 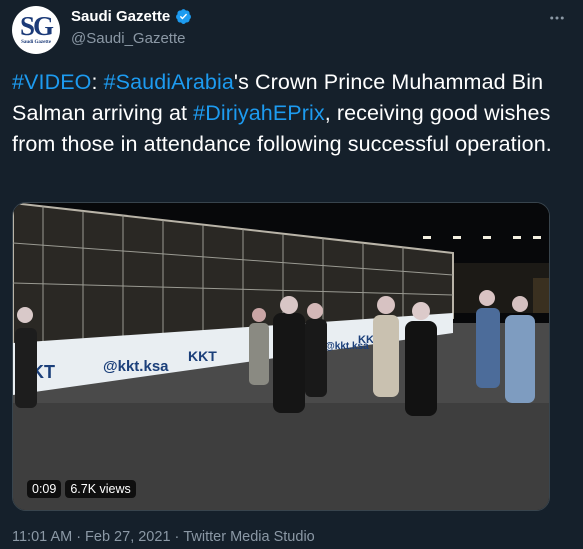 What do you see at coordinates (36, 42) in the screenshot?
I see `avatar-logo-subtext: Saudi Gazette` at bounding box center [36, 42].